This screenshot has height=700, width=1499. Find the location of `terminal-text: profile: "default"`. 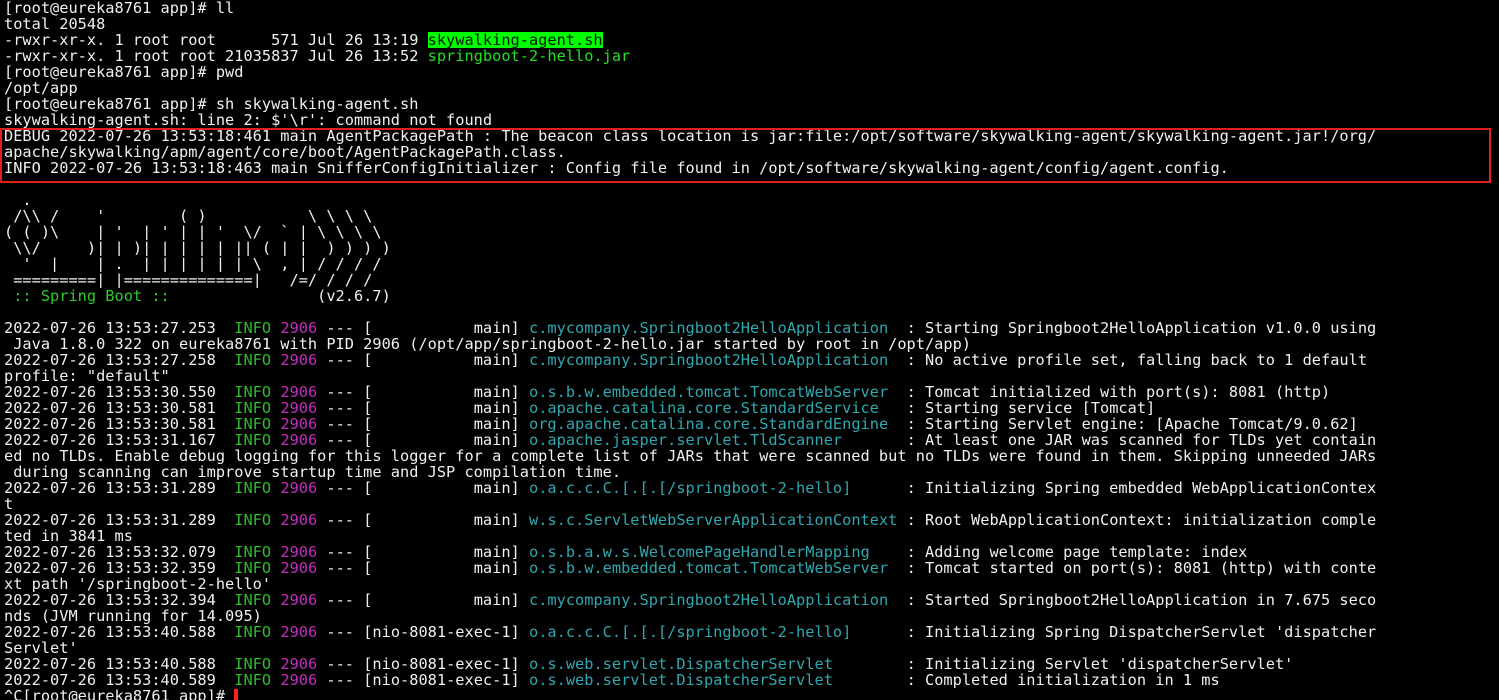

terminal-text: profile: "default" is located at coordinates (87, 376).